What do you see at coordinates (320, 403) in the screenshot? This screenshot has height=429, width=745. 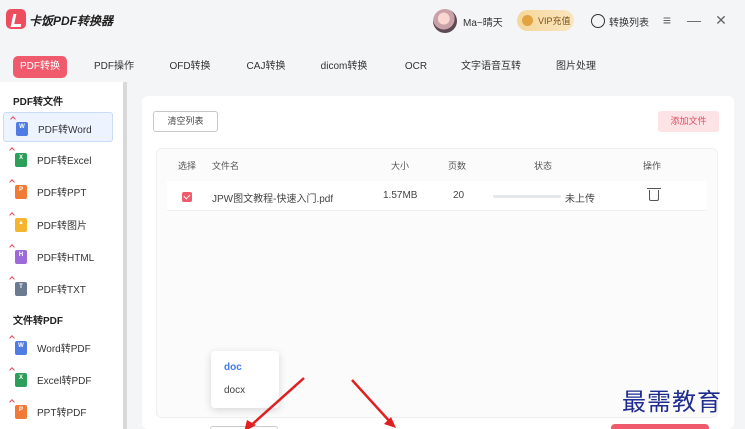 I see `annotation-arrows` at bounding box center [320, 403].